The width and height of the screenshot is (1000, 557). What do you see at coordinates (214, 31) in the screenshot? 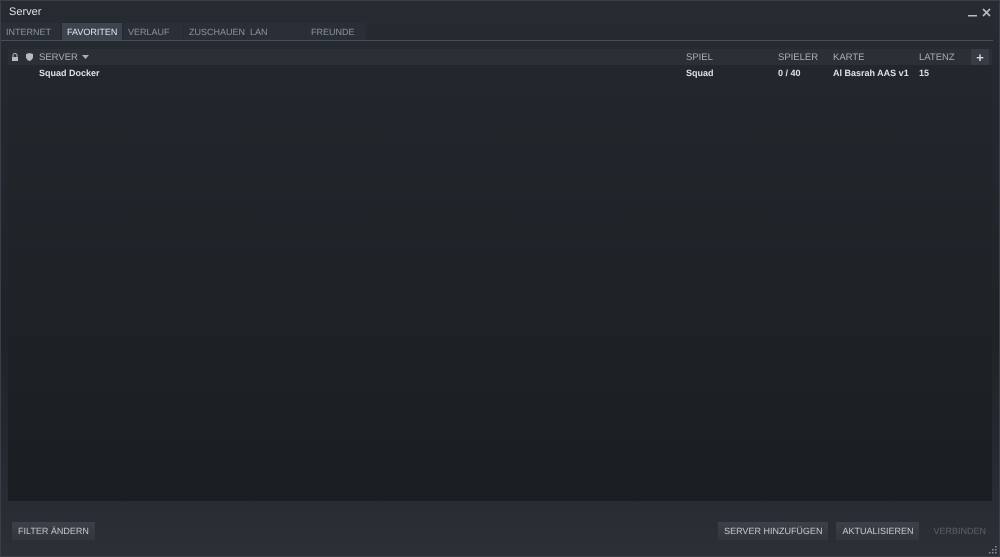
I see `tab: ZUSCHAUEN` at bounding box center [214, 31].